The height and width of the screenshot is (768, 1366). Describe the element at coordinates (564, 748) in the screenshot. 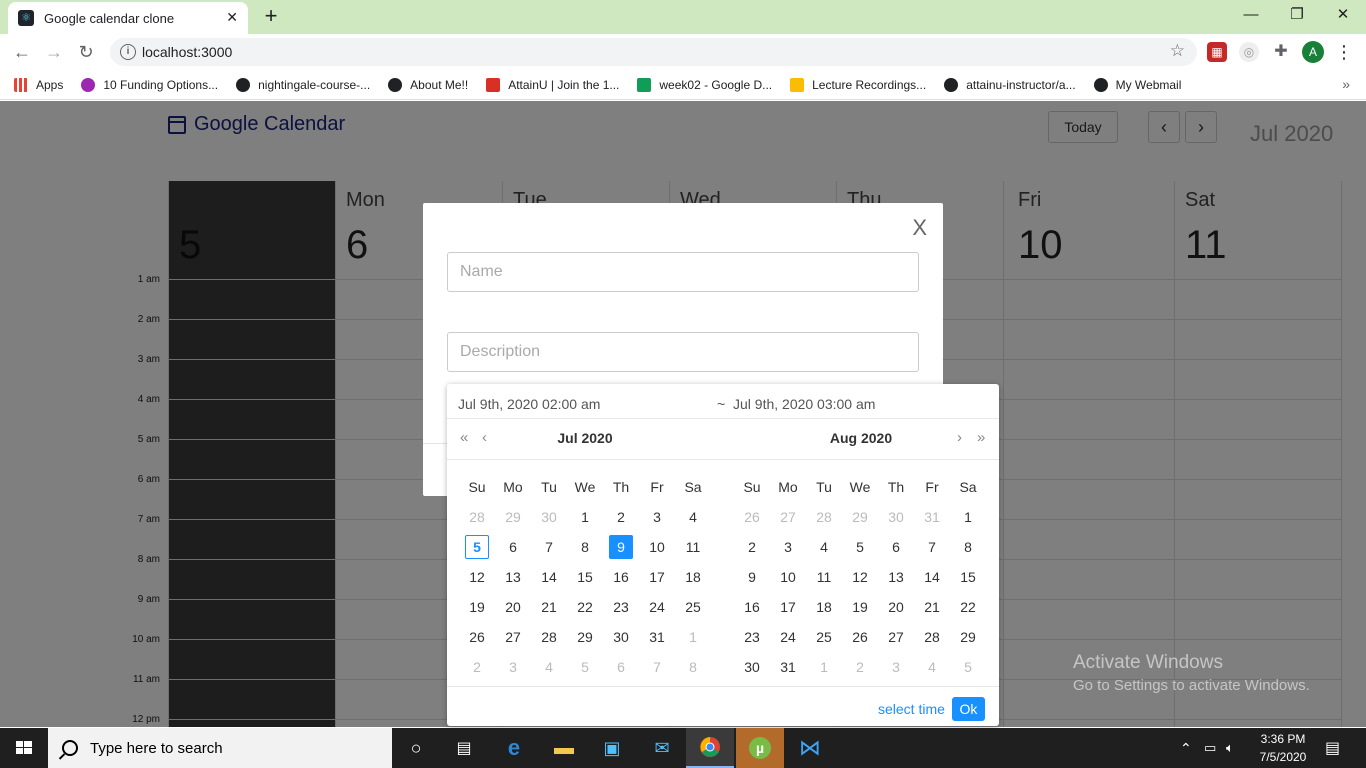

I see `file-explorer-icon: ▬` at that location.